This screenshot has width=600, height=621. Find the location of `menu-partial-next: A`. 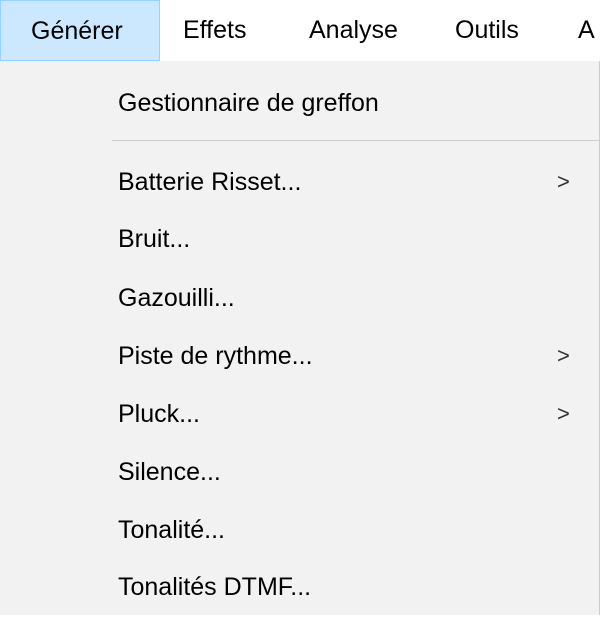

menu-partial-next: A is located at coordinates (586, 30).